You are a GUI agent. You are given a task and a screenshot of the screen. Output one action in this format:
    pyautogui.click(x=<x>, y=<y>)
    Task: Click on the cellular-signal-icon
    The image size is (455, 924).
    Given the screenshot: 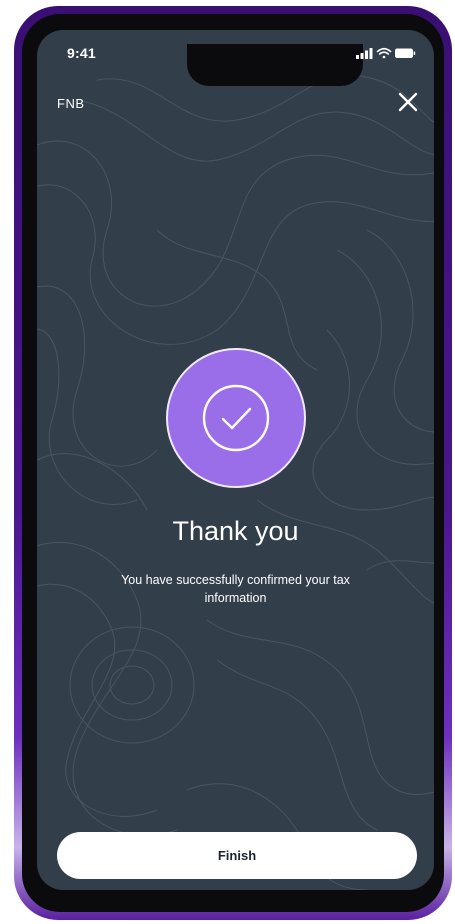 What is the action you would take?
    pyautogui.click(x=364, y=53)
    